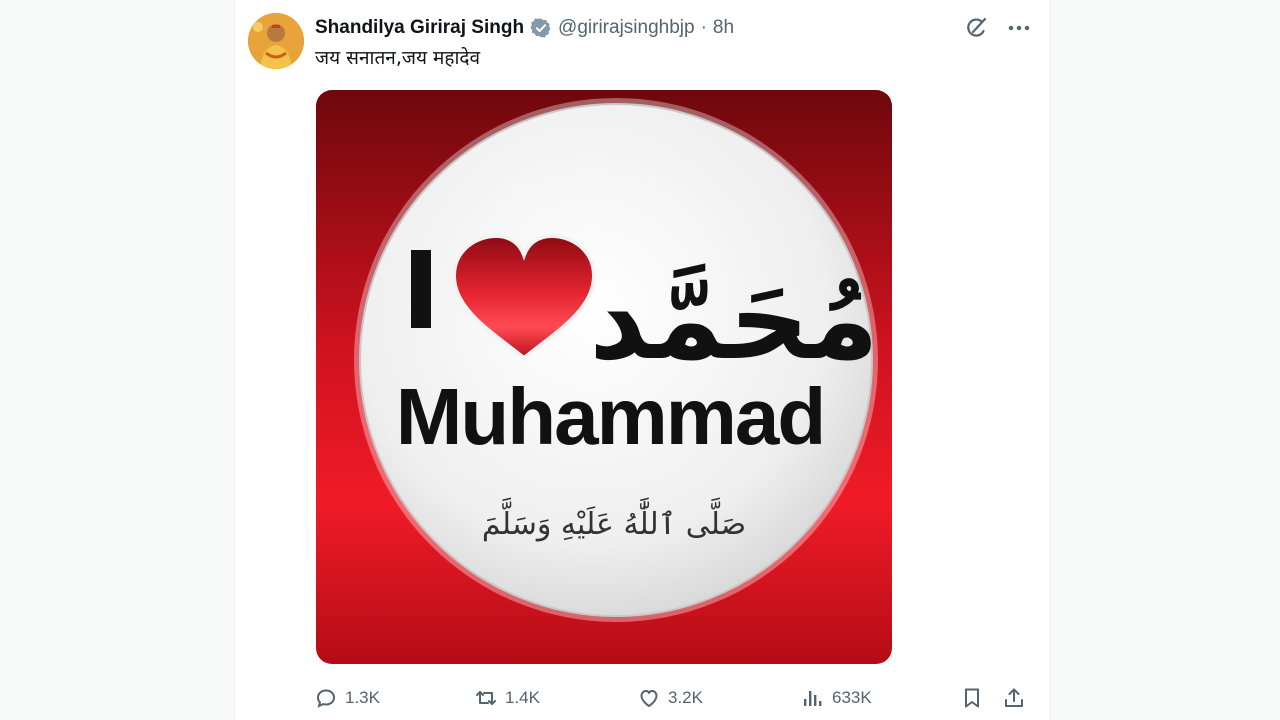 This screenshot has width=1280, height=720. What do you see at coordinates (626, 28) in the screenshot?
I see `author-handle: @girirajsinghbjp` at bounding box center [626, 28].